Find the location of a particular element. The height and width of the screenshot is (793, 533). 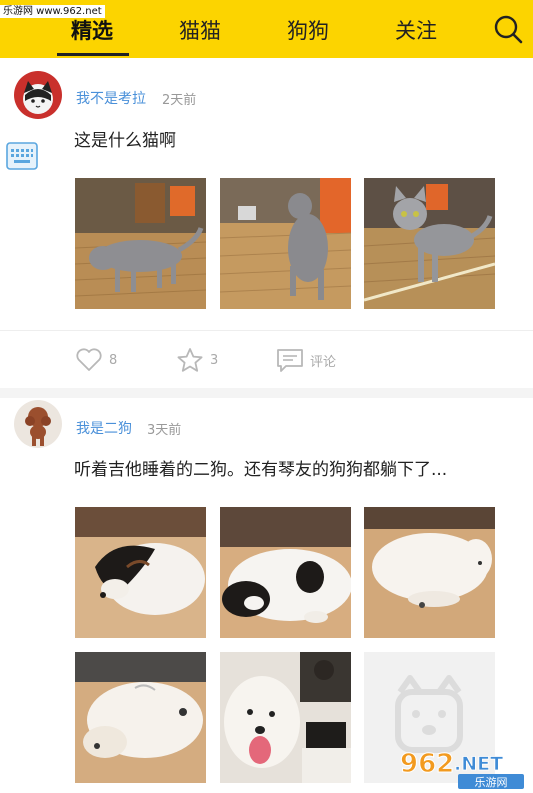

comment-button: 评论 is located at coordinates (306, 360).